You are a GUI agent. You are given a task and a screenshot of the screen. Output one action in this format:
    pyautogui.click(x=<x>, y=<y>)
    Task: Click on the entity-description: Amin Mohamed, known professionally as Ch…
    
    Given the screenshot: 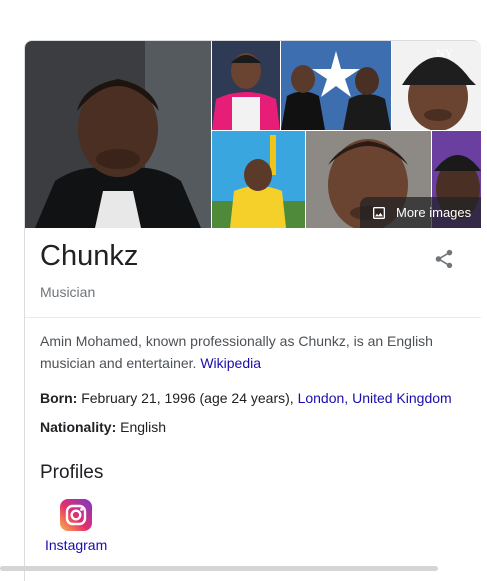 What is the action you would take?
    pyautogui.click(x=245, y=352)
    